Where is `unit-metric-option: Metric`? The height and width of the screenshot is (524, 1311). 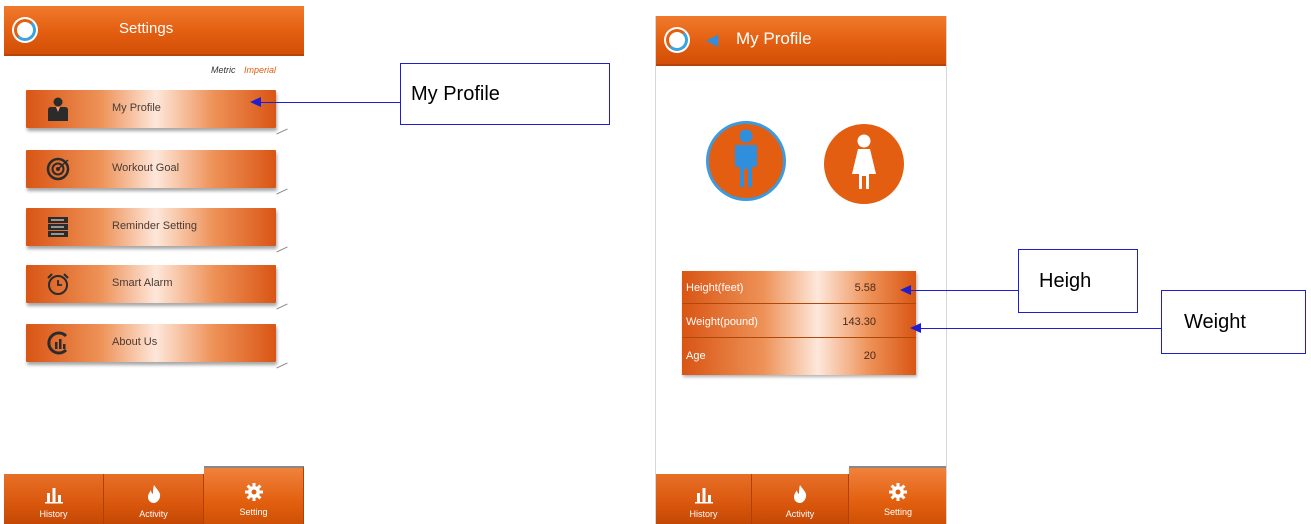
unit-metric-option: Metric is located at coordinates (223, 70).